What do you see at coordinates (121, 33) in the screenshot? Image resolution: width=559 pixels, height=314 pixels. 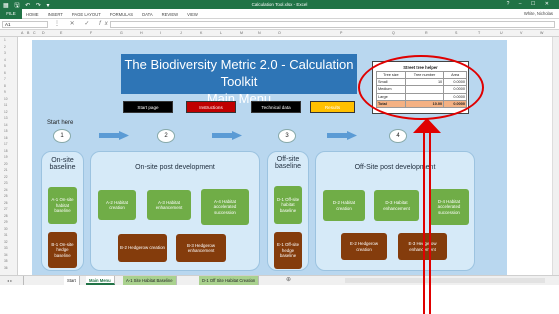 I see `column-header: G` at bounding box center [121, 33].